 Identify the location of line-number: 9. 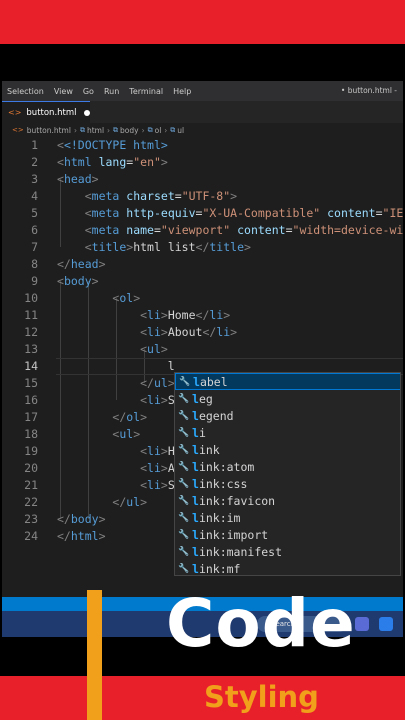
(34, 281).